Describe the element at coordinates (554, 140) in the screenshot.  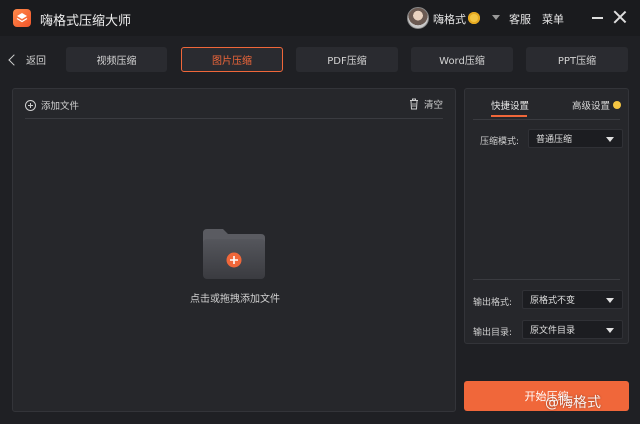
I see `compress-mode-value: 普通压缩` at that location.